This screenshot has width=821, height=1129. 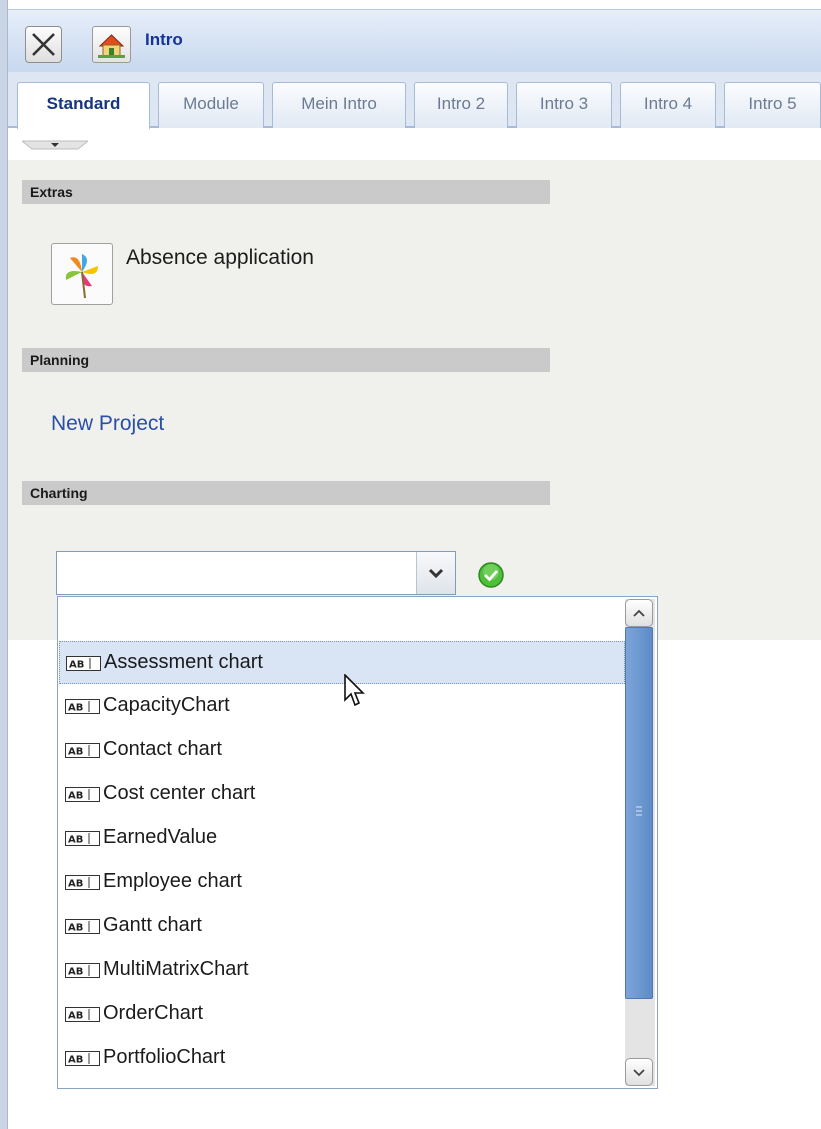 I want to click on list-item: AB MultiMatrixChart, so click(x=342, y=970).